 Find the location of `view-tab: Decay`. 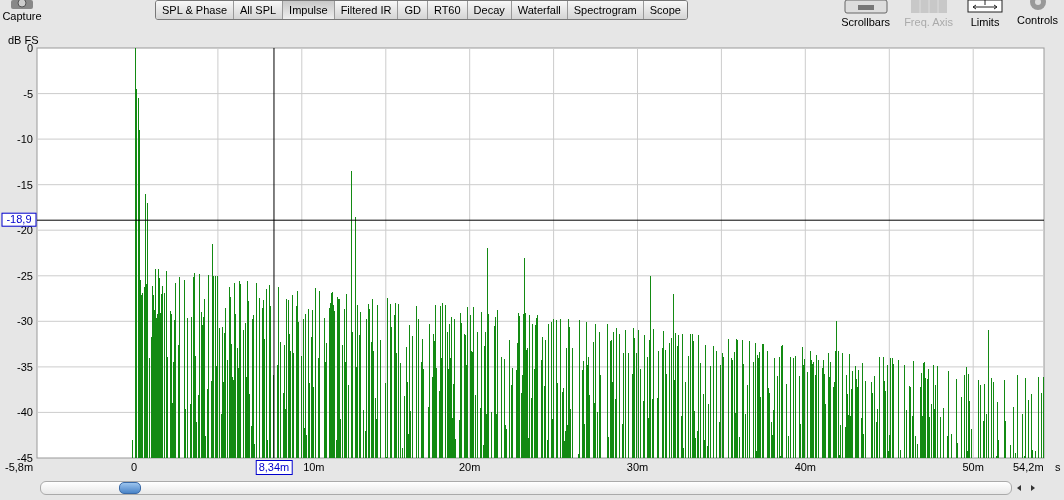

view-tab: Decay is located at coordinates (489, 10).